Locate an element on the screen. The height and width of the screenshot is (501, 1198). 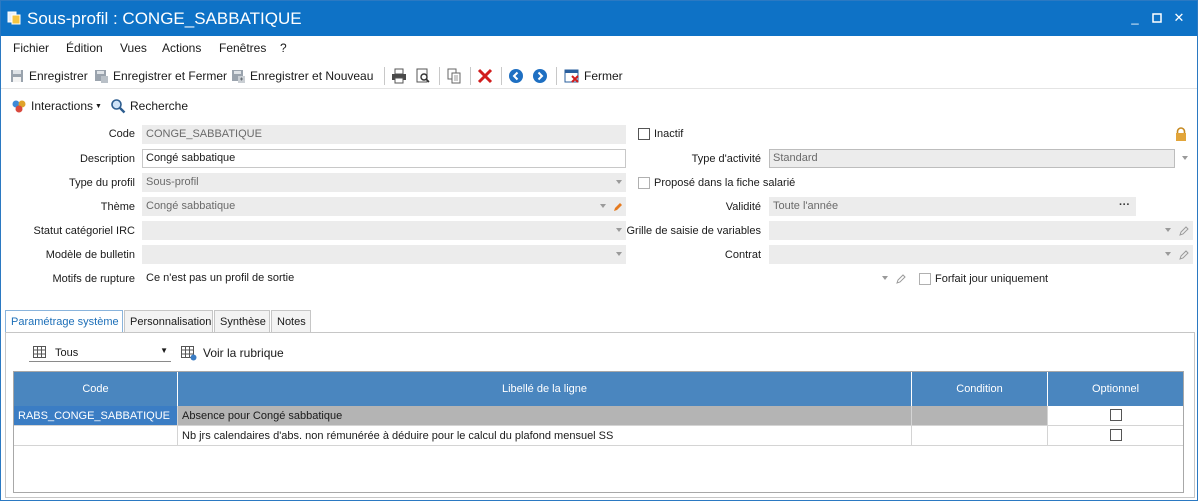
menu-edition: Édition is located at coordinates (84, 48).